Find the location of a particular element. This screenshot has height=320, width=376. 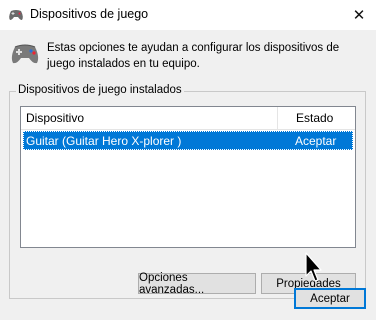

window-title: Dispositivos de juego is located at coordinates (89, 14).